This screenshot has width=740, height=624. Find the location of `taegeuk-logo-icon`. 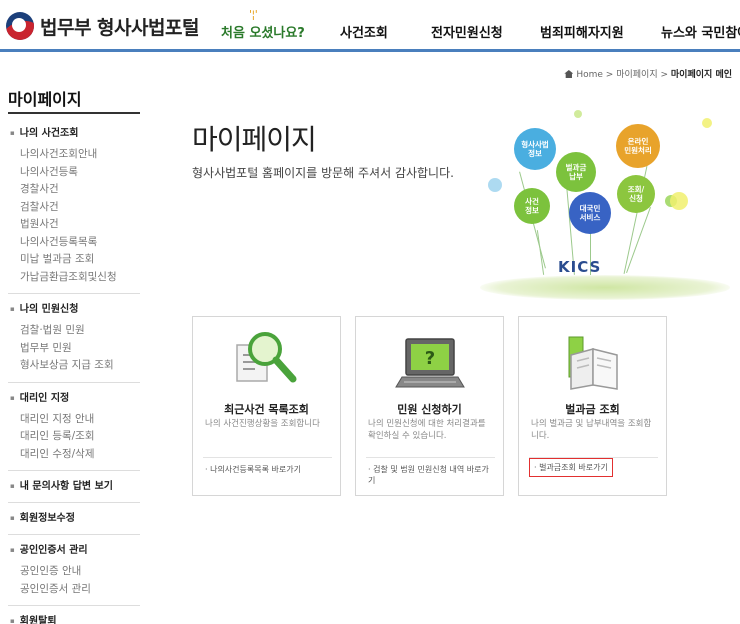

taegeuk-logo-icon is located at coordinates (20, 26).